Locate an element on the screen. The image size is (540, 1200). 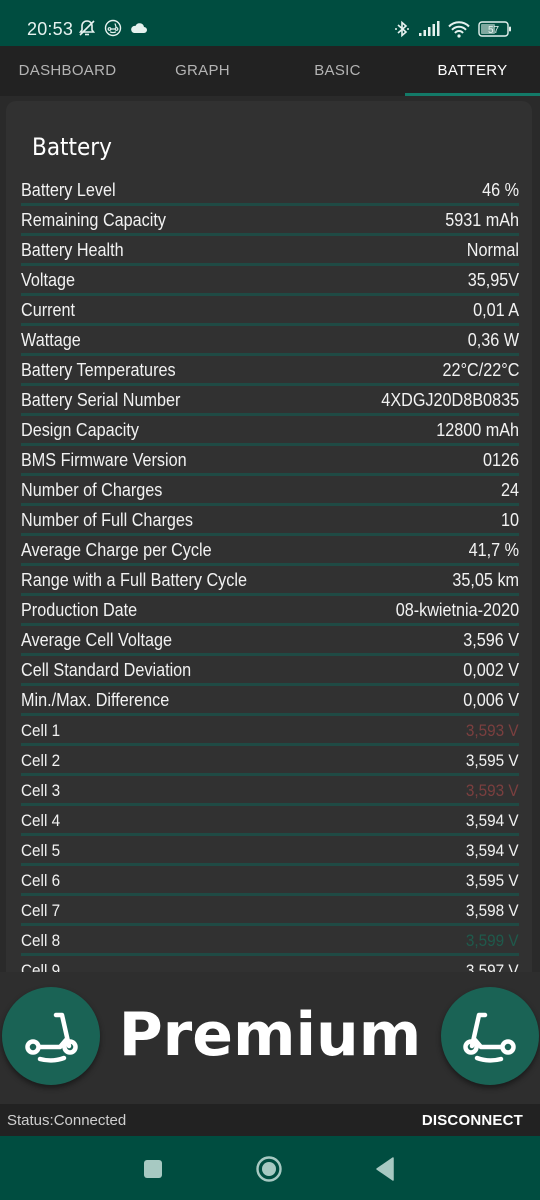
home-button is located at coordinates (269, 1169).